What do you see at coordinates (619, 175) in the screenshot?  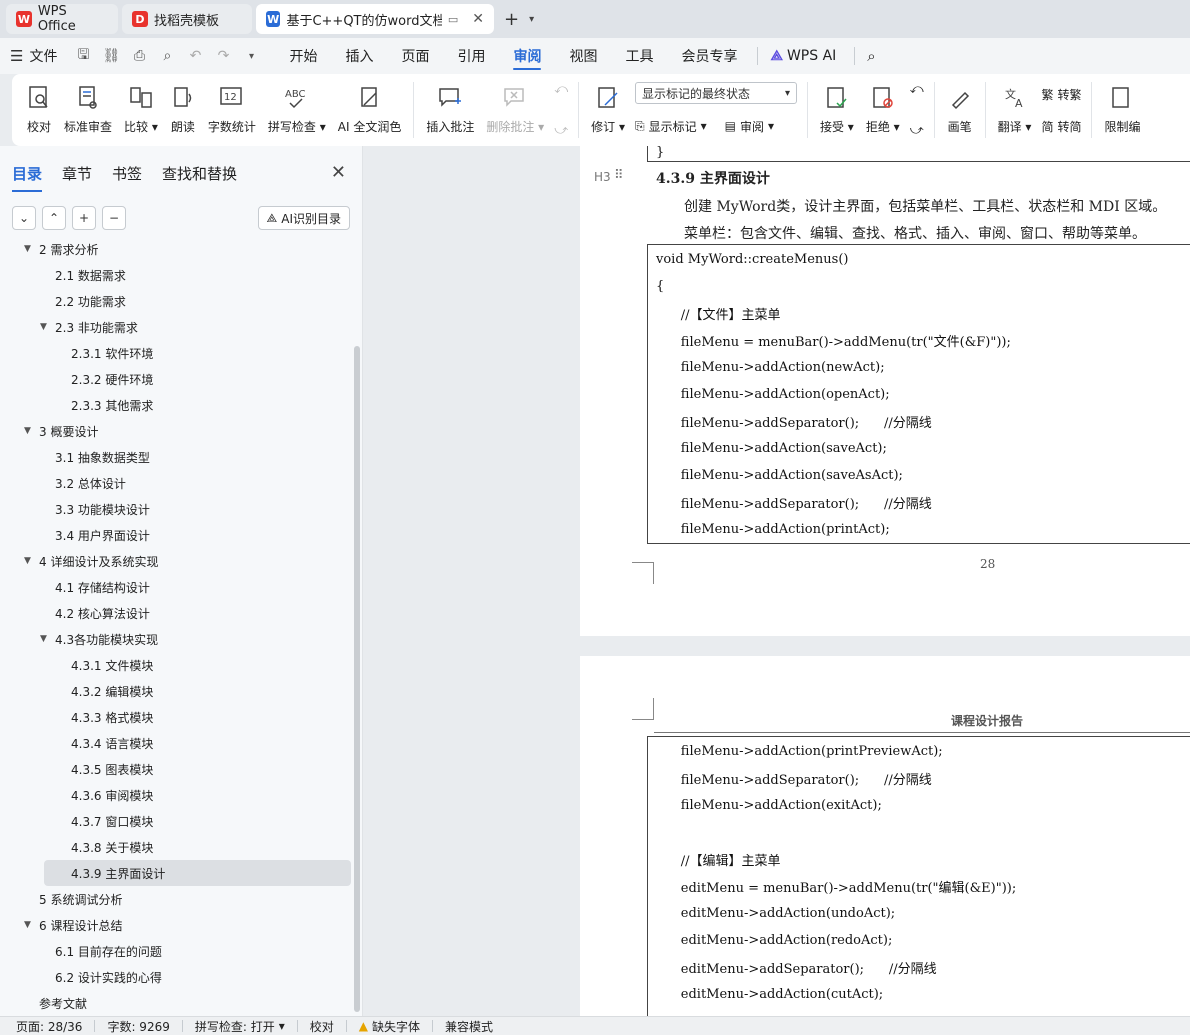 I see `drag-handle-icon: ⠿` at bounding box center [619, 175].